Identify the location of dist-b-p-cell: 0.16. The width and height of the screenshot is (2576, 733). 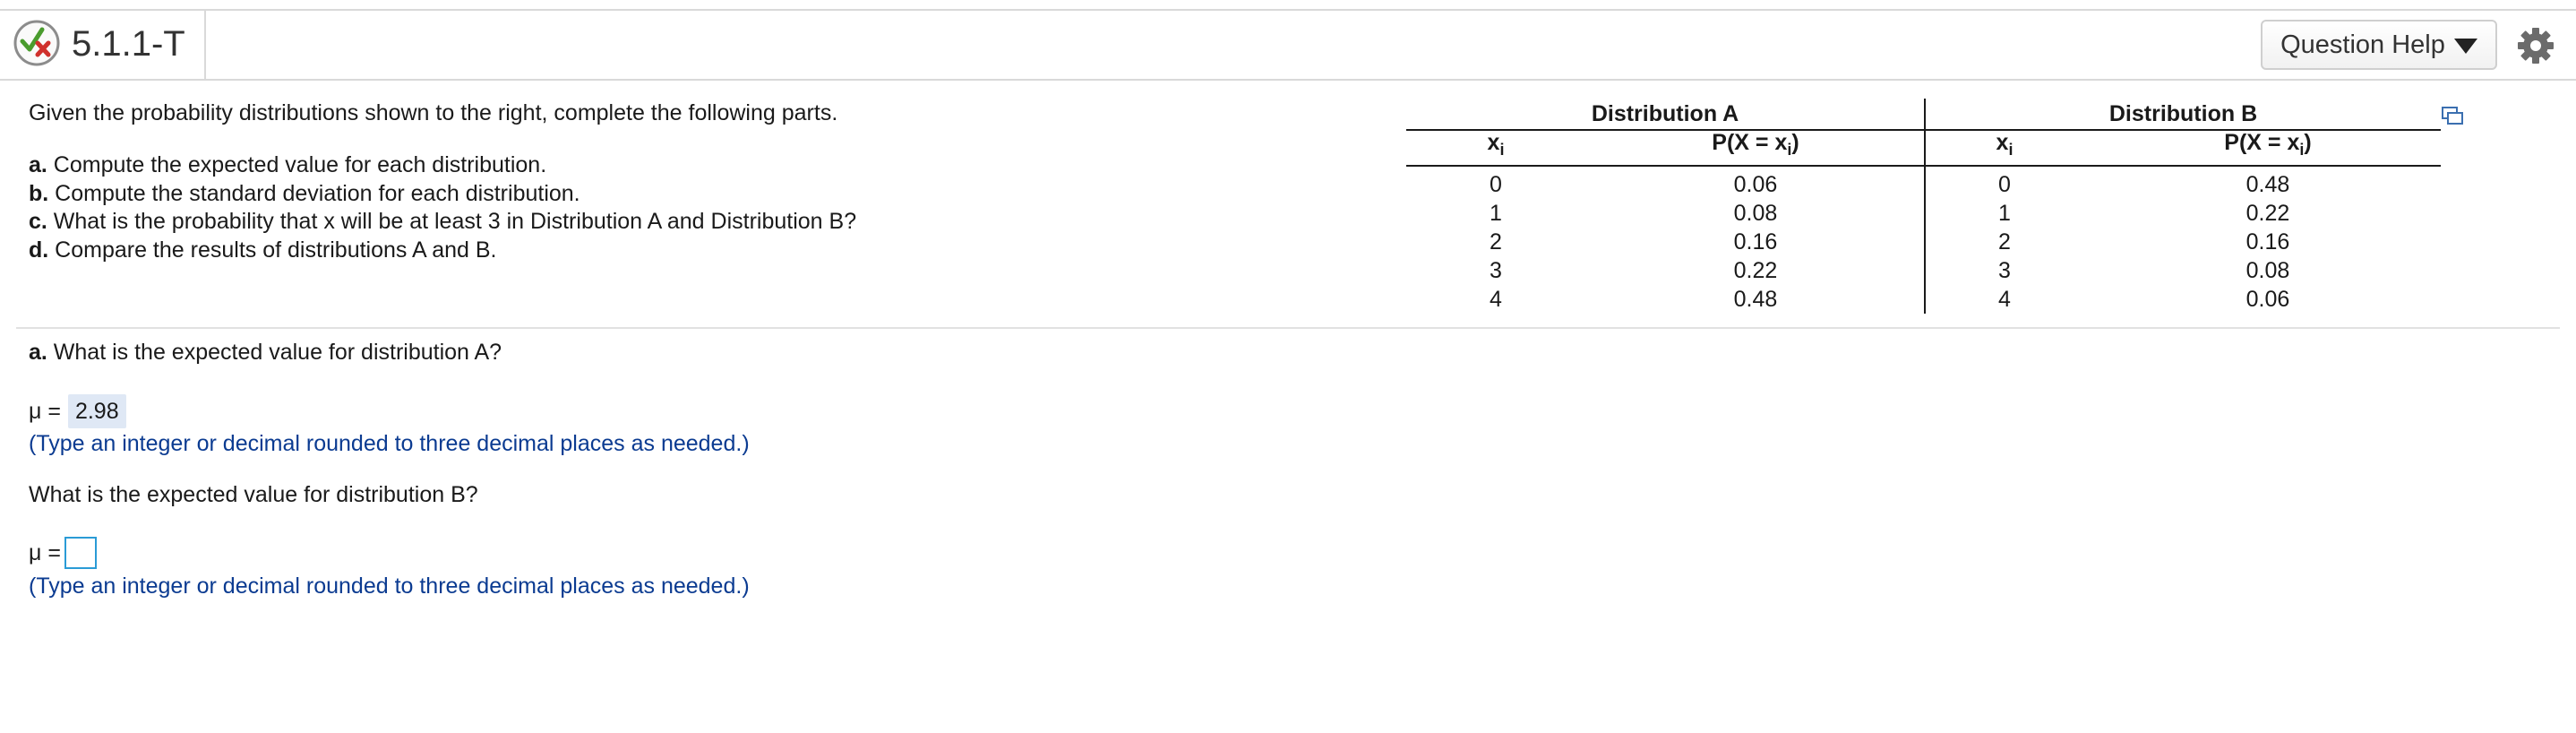
(2267, 241).